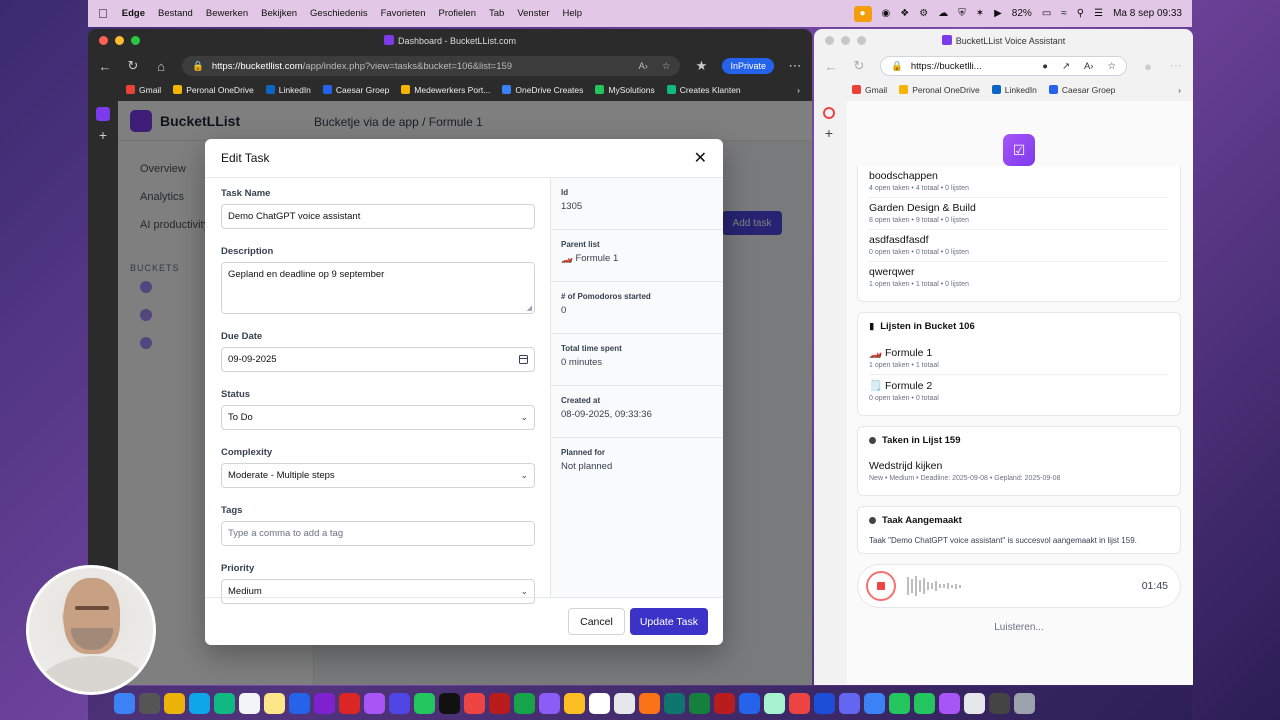 This screenshot has width=1280, height=720. I want to click on menu-favorieten: Favorieten, so click(403, 13).